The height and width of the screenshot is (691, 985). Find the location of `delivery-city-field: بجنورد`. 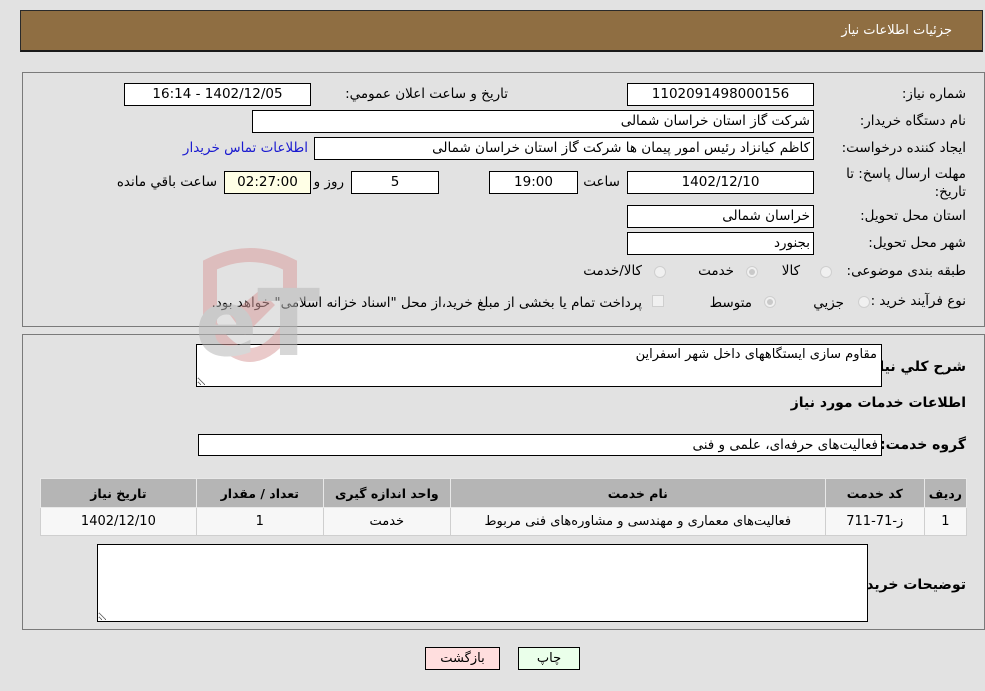

delivery-city-field: بجنورد is located at coordinates (720, 243).